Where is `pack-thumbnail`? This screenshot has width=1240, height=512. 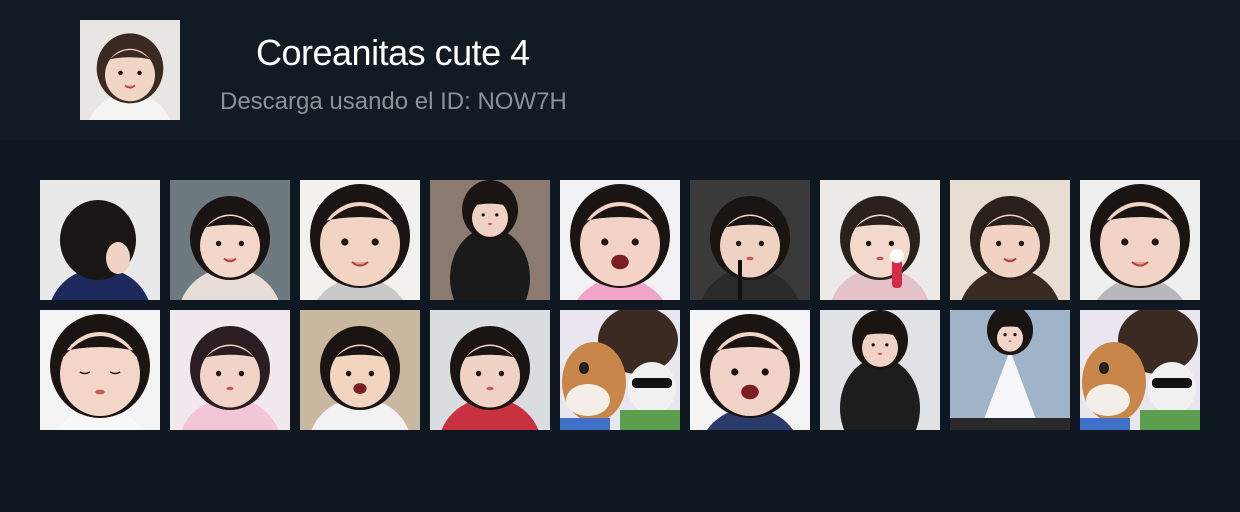 pack-thumbnail is located at coordinates (130, 70).